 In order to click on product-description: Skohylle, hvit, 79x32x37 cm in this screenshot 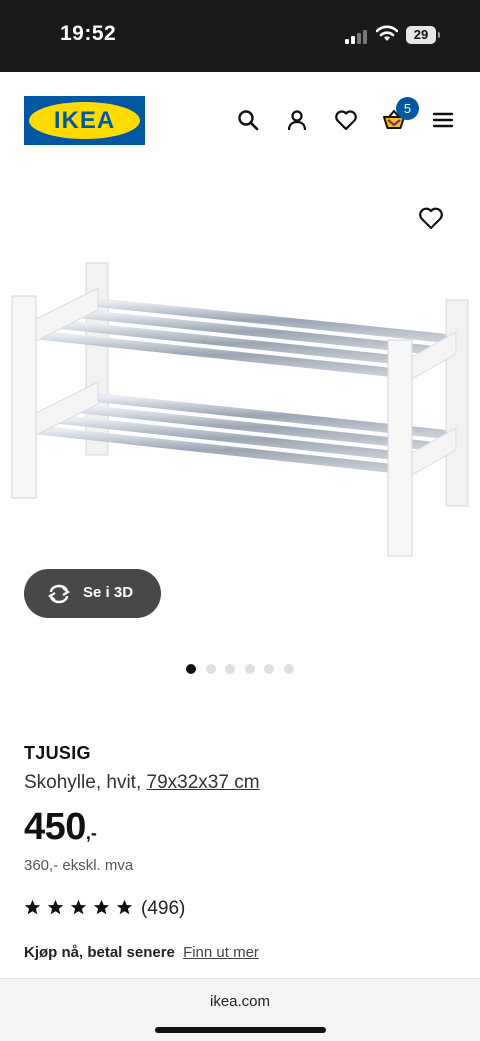, I will do `click(142, 783)`.